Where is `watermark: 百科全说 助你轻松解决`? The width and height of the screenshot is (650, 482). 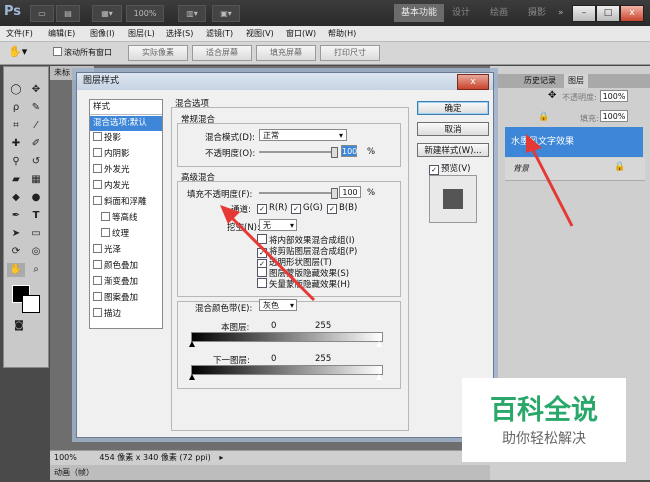
watermark: 百科全说 助你轻松解决 is located at coordinates (544, 420).